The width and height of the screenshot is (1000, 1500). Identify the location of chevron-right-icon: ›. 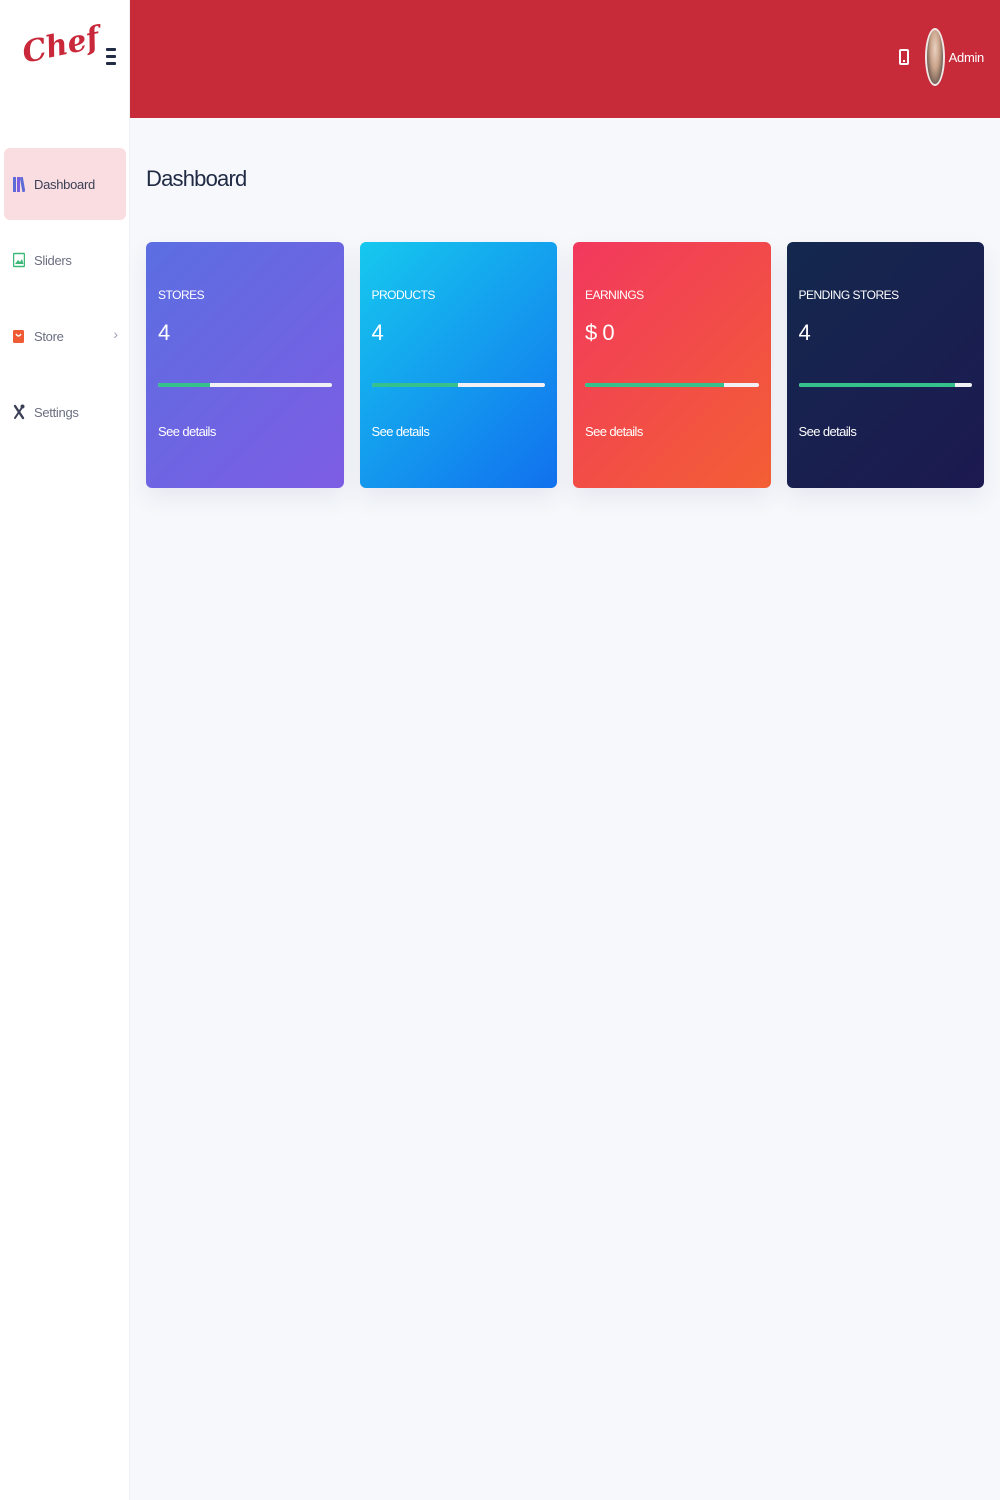
(115, 334).